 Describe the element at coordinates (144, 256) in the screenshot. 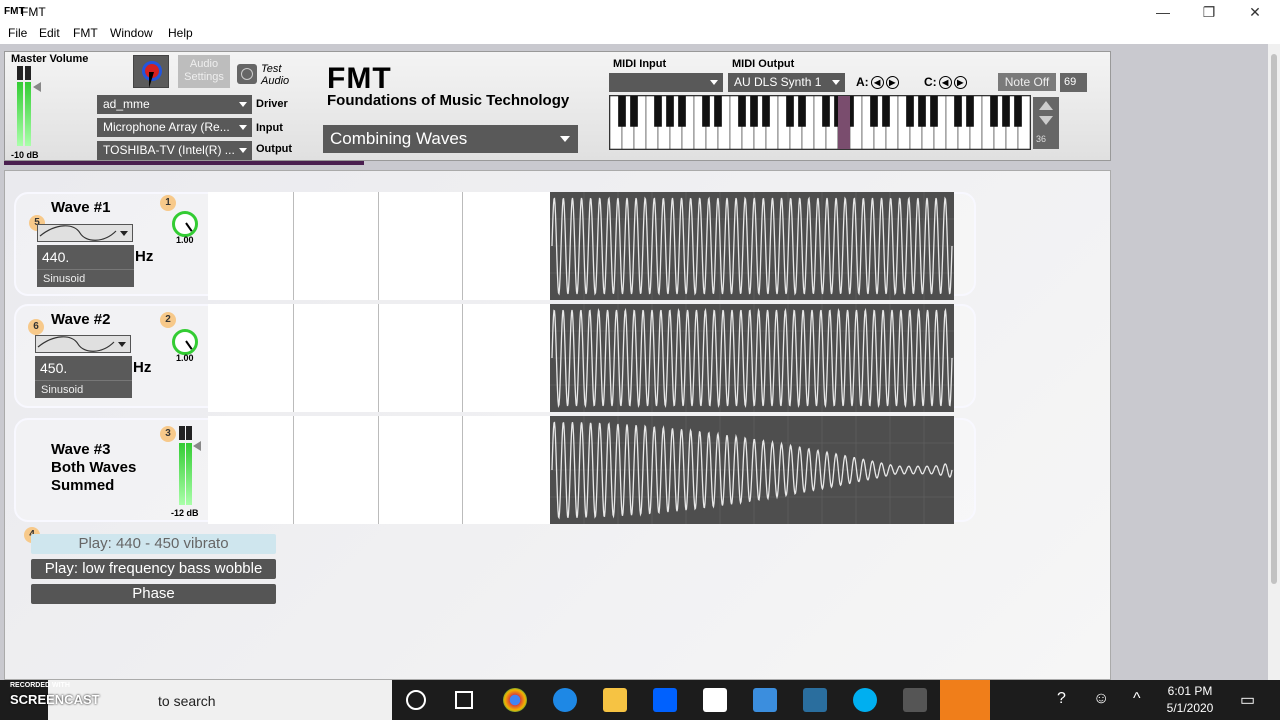

I see `wave1-hz-label: Hz` at that location.